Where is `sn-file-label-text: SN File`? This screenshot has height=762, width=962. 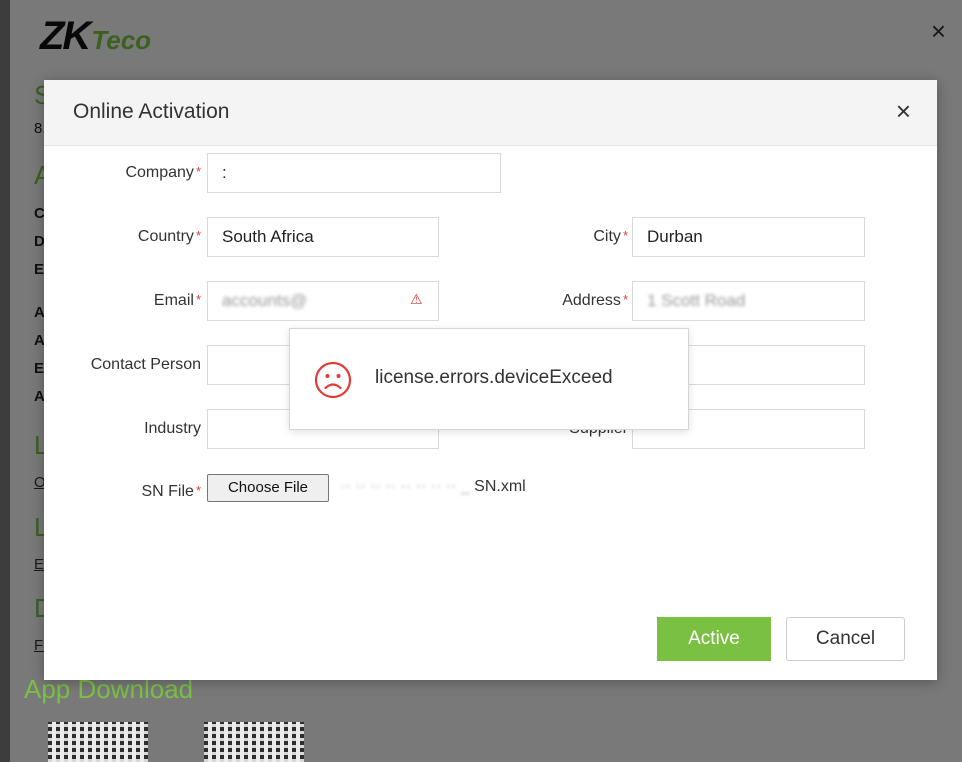
sn-file-label-text: SN File is located at coordinates (167, 491).